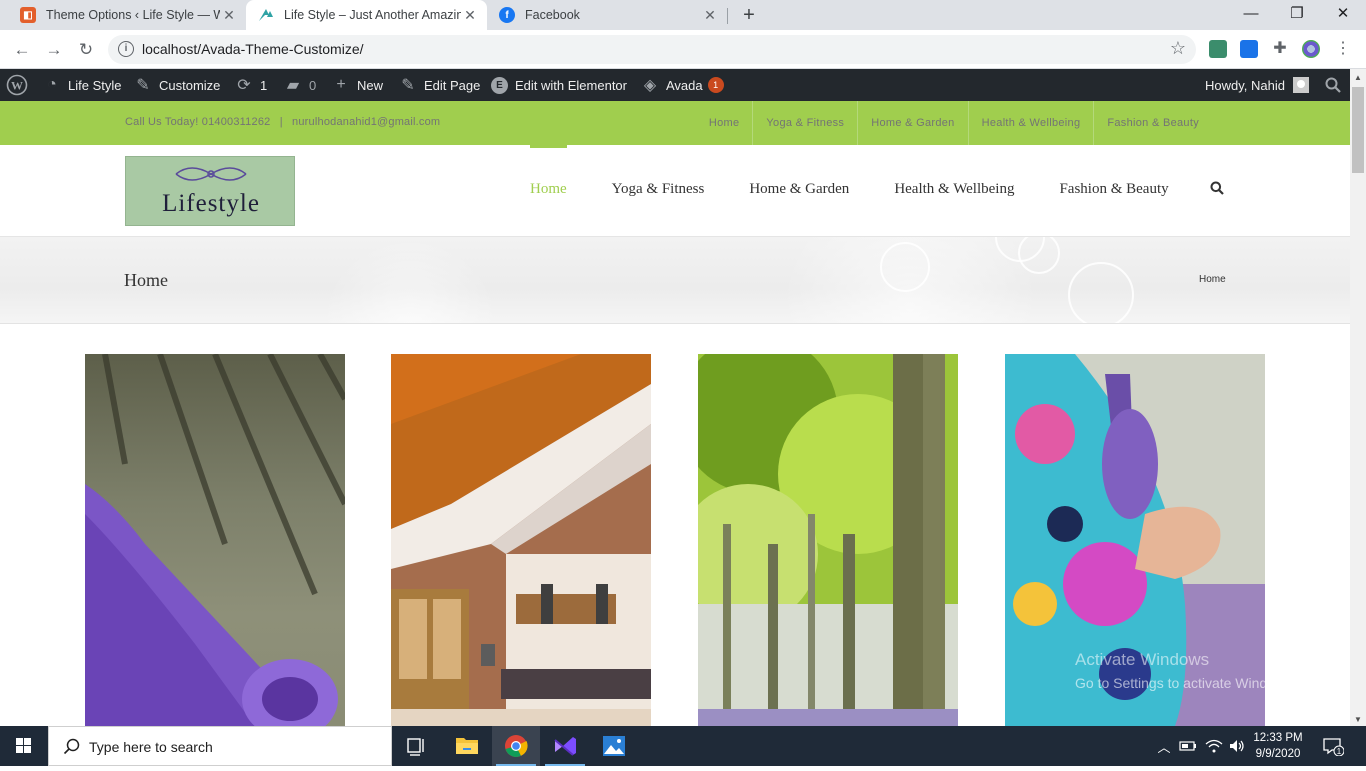 This screenshot has width=1366, height=771. Describe the element at coordinates (1251, 15) in the screenshot. I see `minimize-button: —` at that location.